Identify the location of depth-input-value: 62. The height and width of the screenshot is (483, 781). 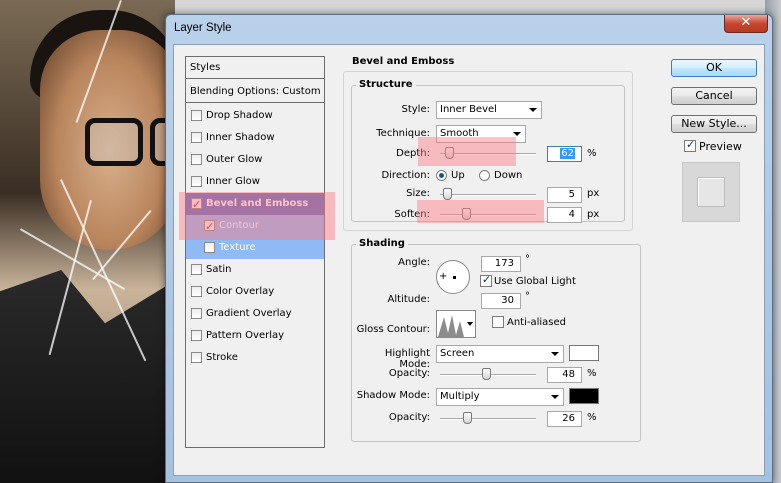
(567, 153).